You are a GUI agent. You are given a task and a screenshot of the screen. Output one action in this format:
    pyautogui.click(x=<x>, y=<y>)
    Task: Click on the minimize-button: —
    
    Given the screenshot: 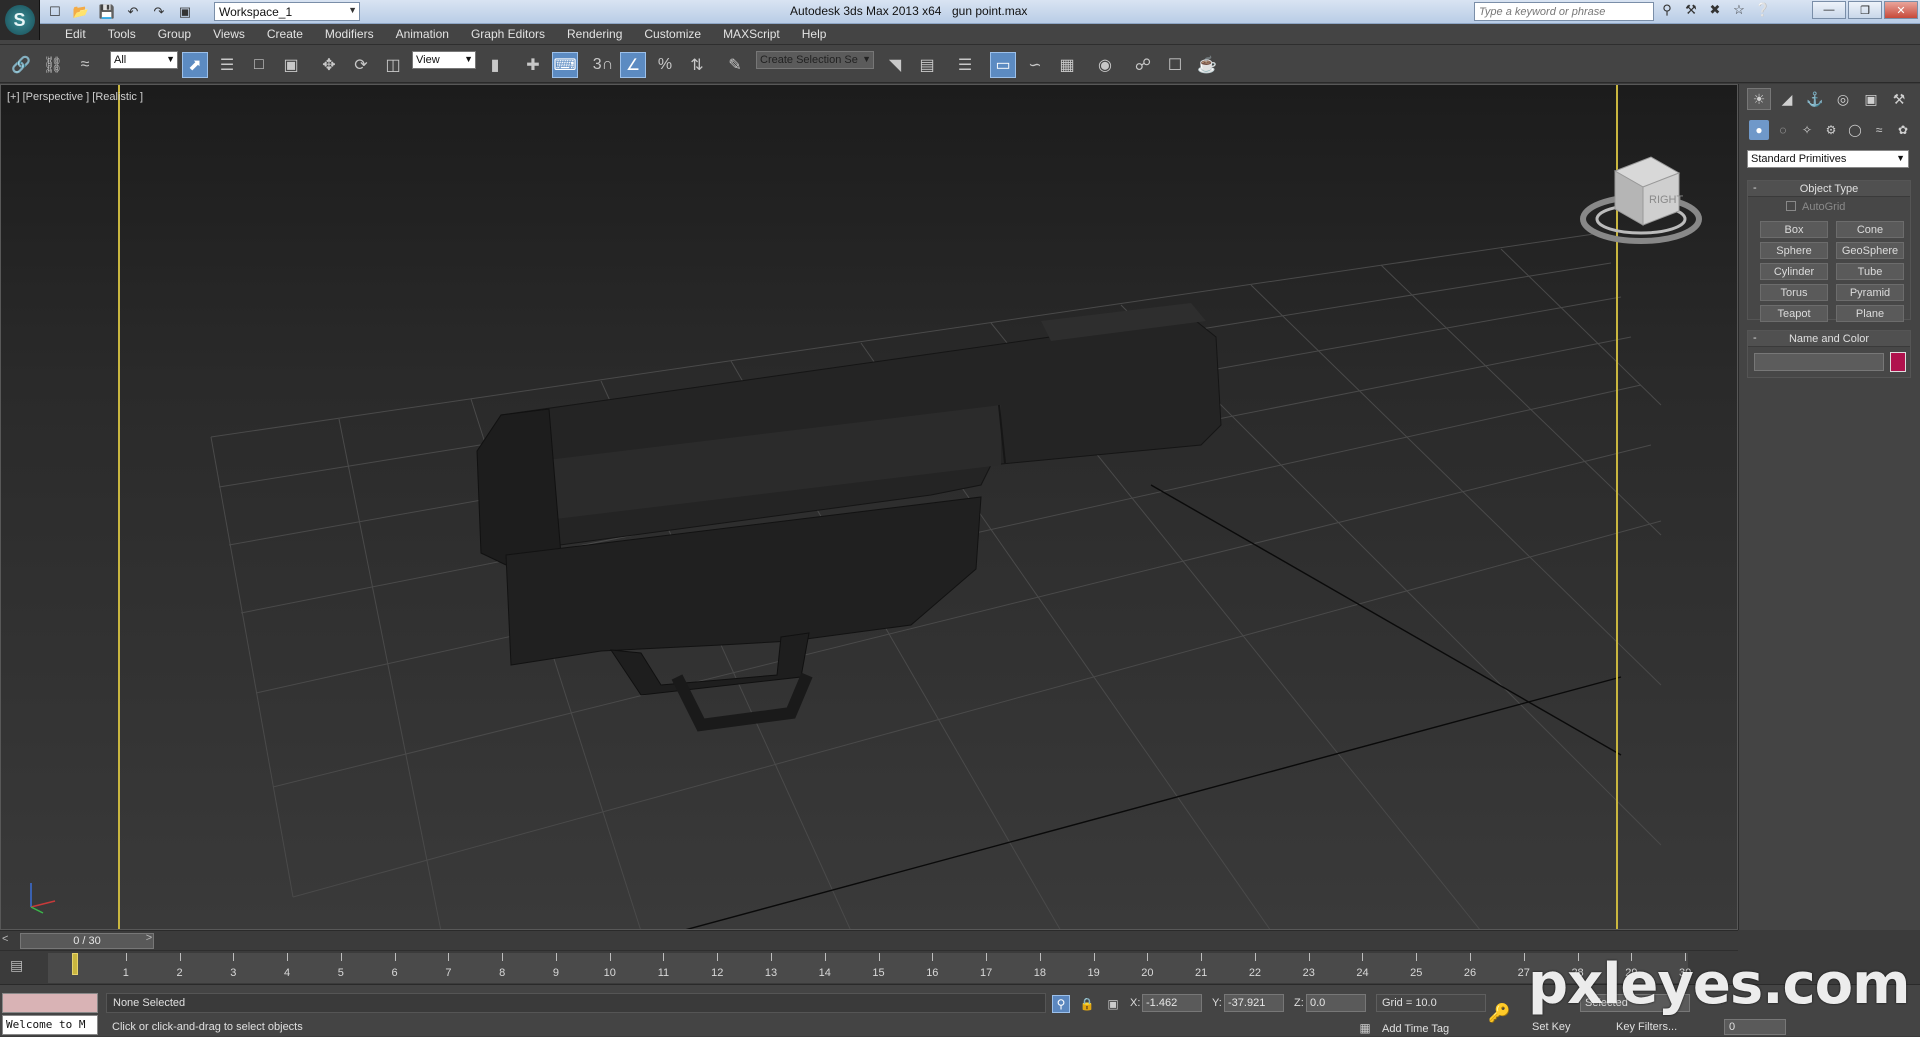 What is the action you would take?
    pyautogui.click(x=1829, y=10)
    